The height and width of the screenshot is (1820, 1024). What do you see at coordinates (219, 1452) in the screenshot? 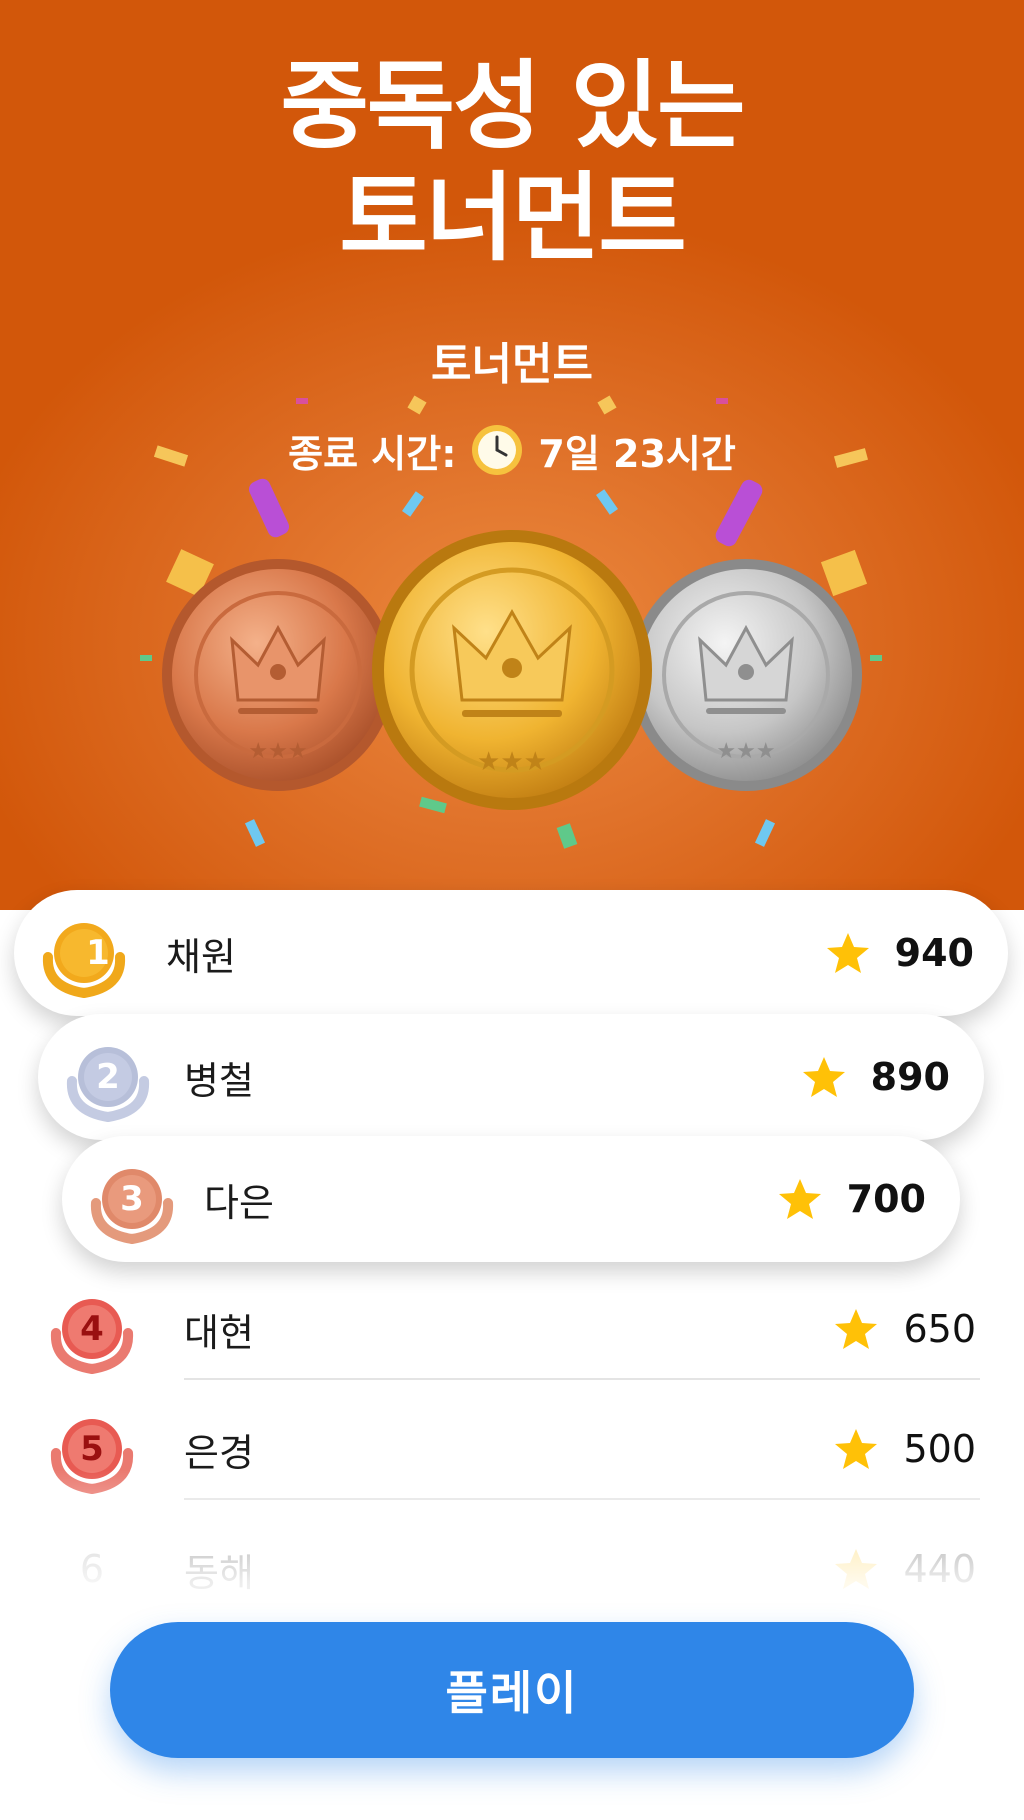
I see `player-name: 은경` at bounding box center [219, 1452].